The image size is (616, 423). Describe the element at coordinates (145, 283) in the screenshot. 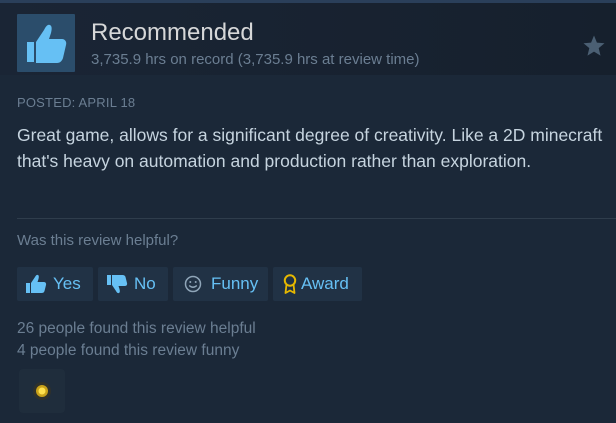

I see `no-label: No` at that location.